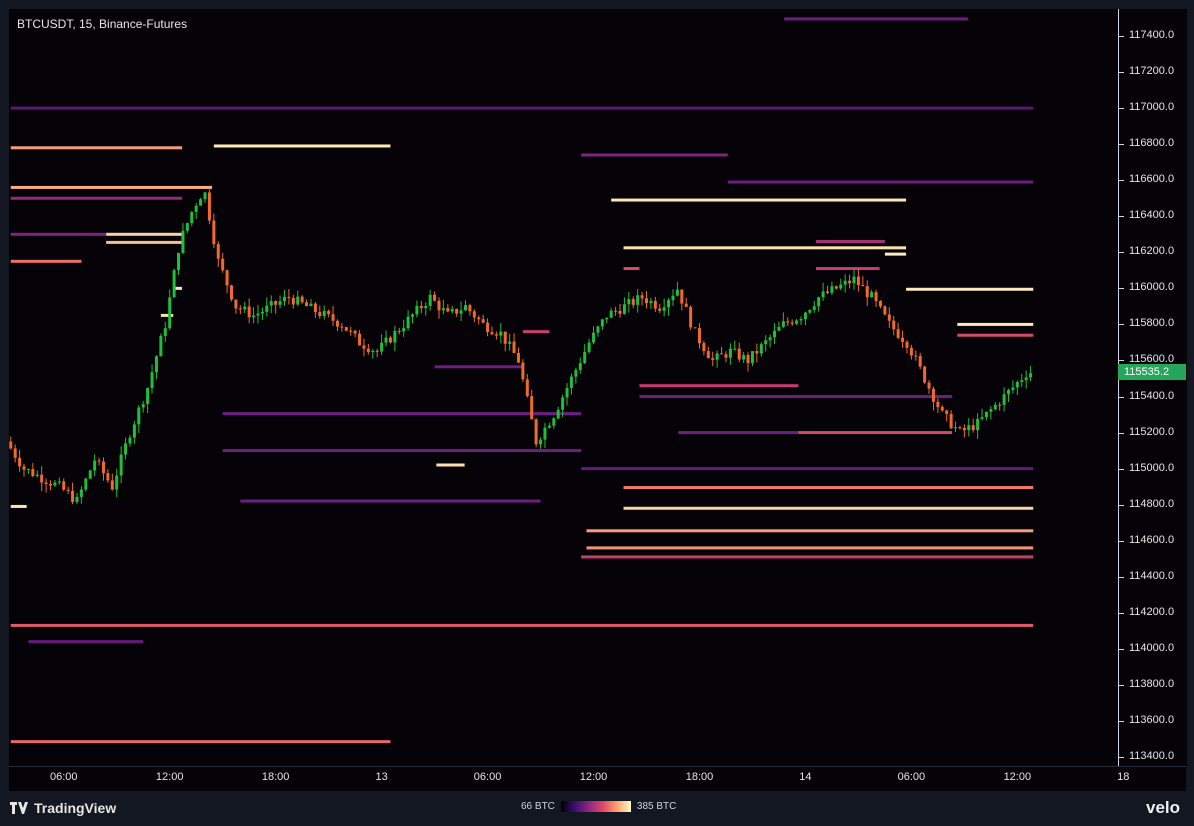 This screenshot has height=826, width=1194. What do you see at coordinates (275, 777) in the screenshot?
I see `x-tick-label: 18:00` at bounding box center [275, 777].